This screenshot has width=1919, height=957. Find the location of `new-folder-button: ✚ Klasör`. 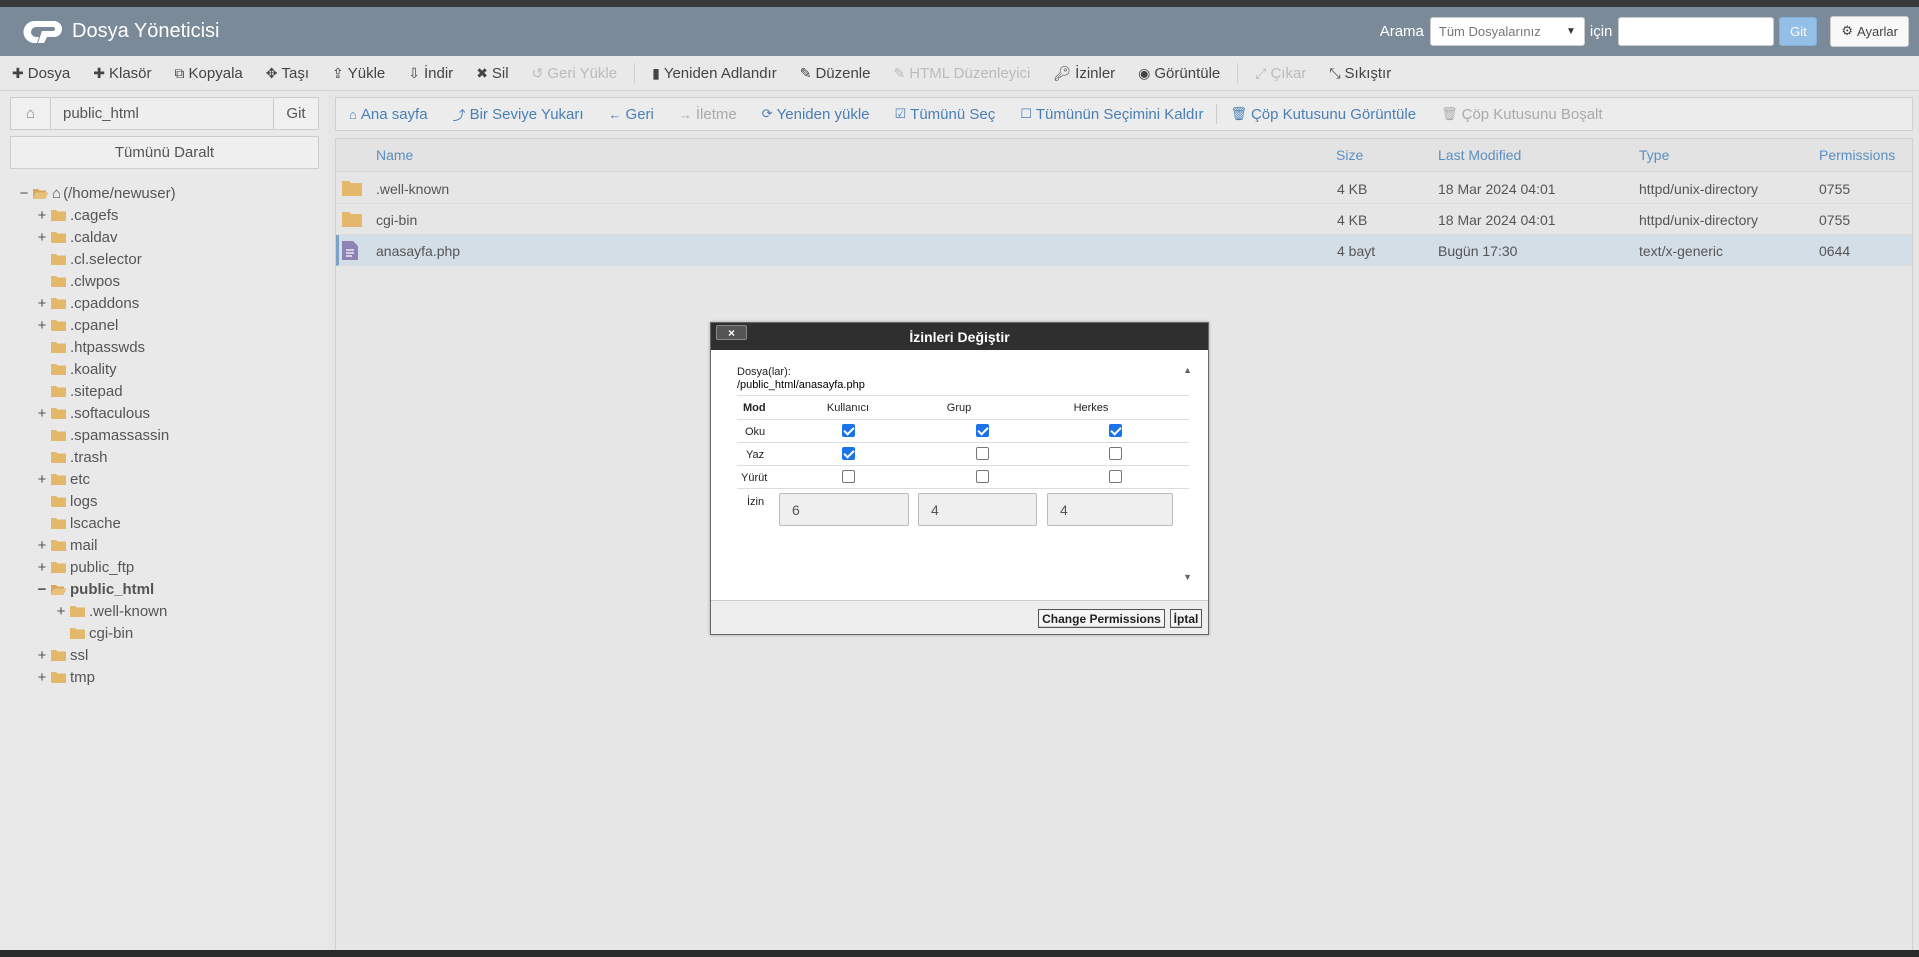

new-folder-button: ✚ Klasör is located at coordinates (122, 73).